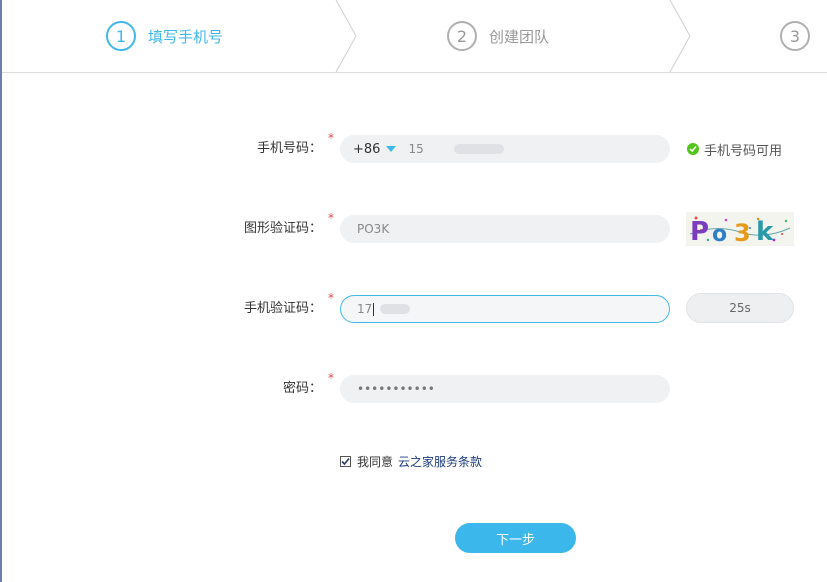 Image resolution: width=827 pixels, height=582 pixels. I want to click on sms-row: 手机验证码： * 17 25s, so click(413, 307).